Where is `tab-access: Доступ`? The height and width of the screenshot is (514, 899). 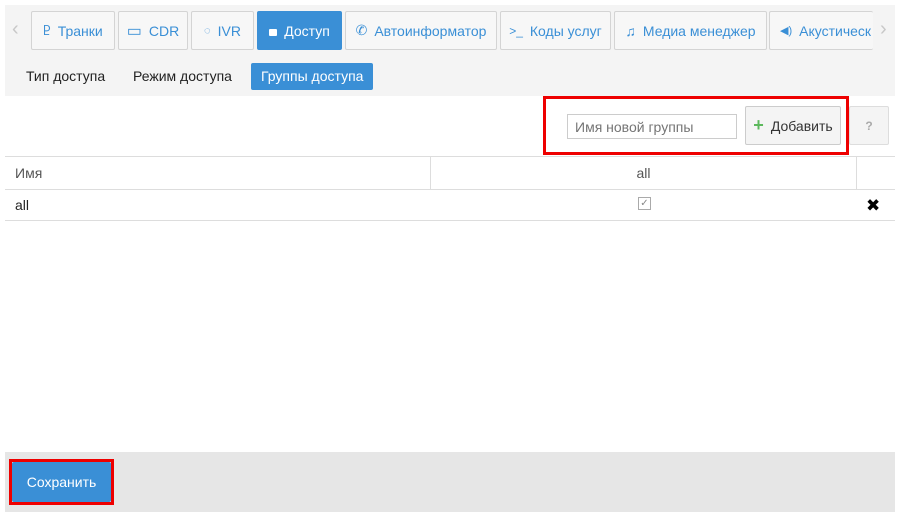
tab-access: Доступ is located at coordinates (299, 30).